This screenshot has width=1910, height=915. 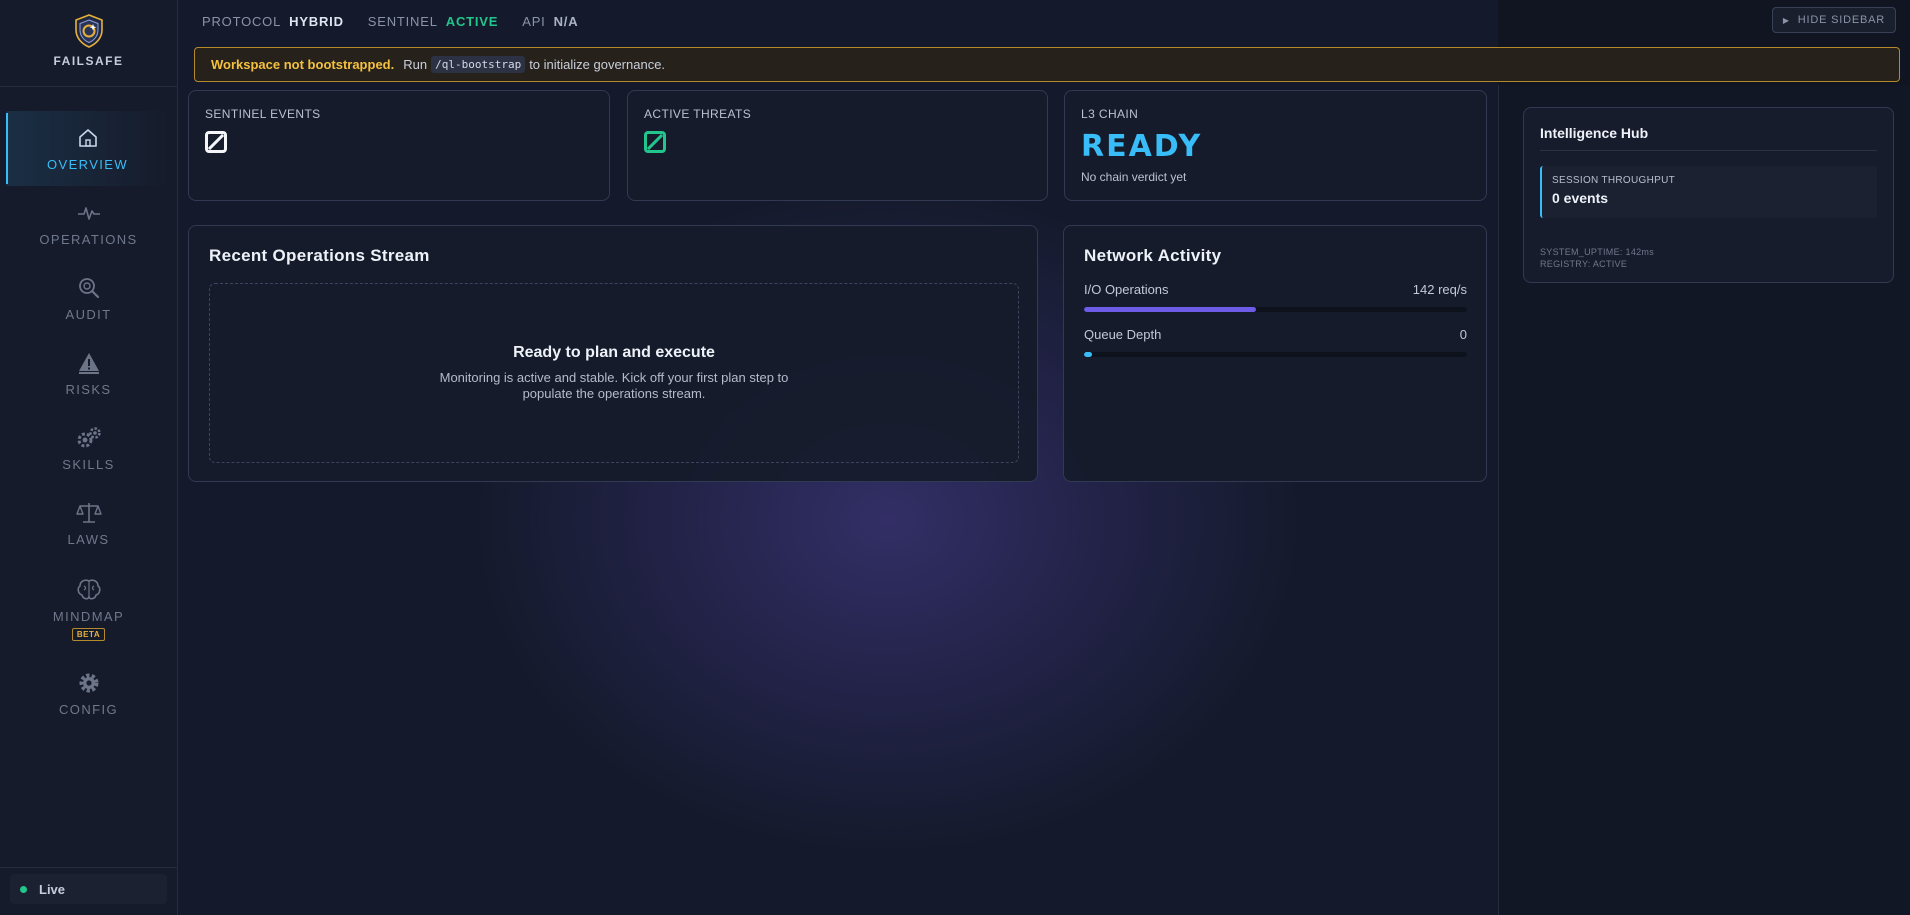 I want to click on sentinel-events-label: SENTINEL EVENTS, so click(x=263, y=114).